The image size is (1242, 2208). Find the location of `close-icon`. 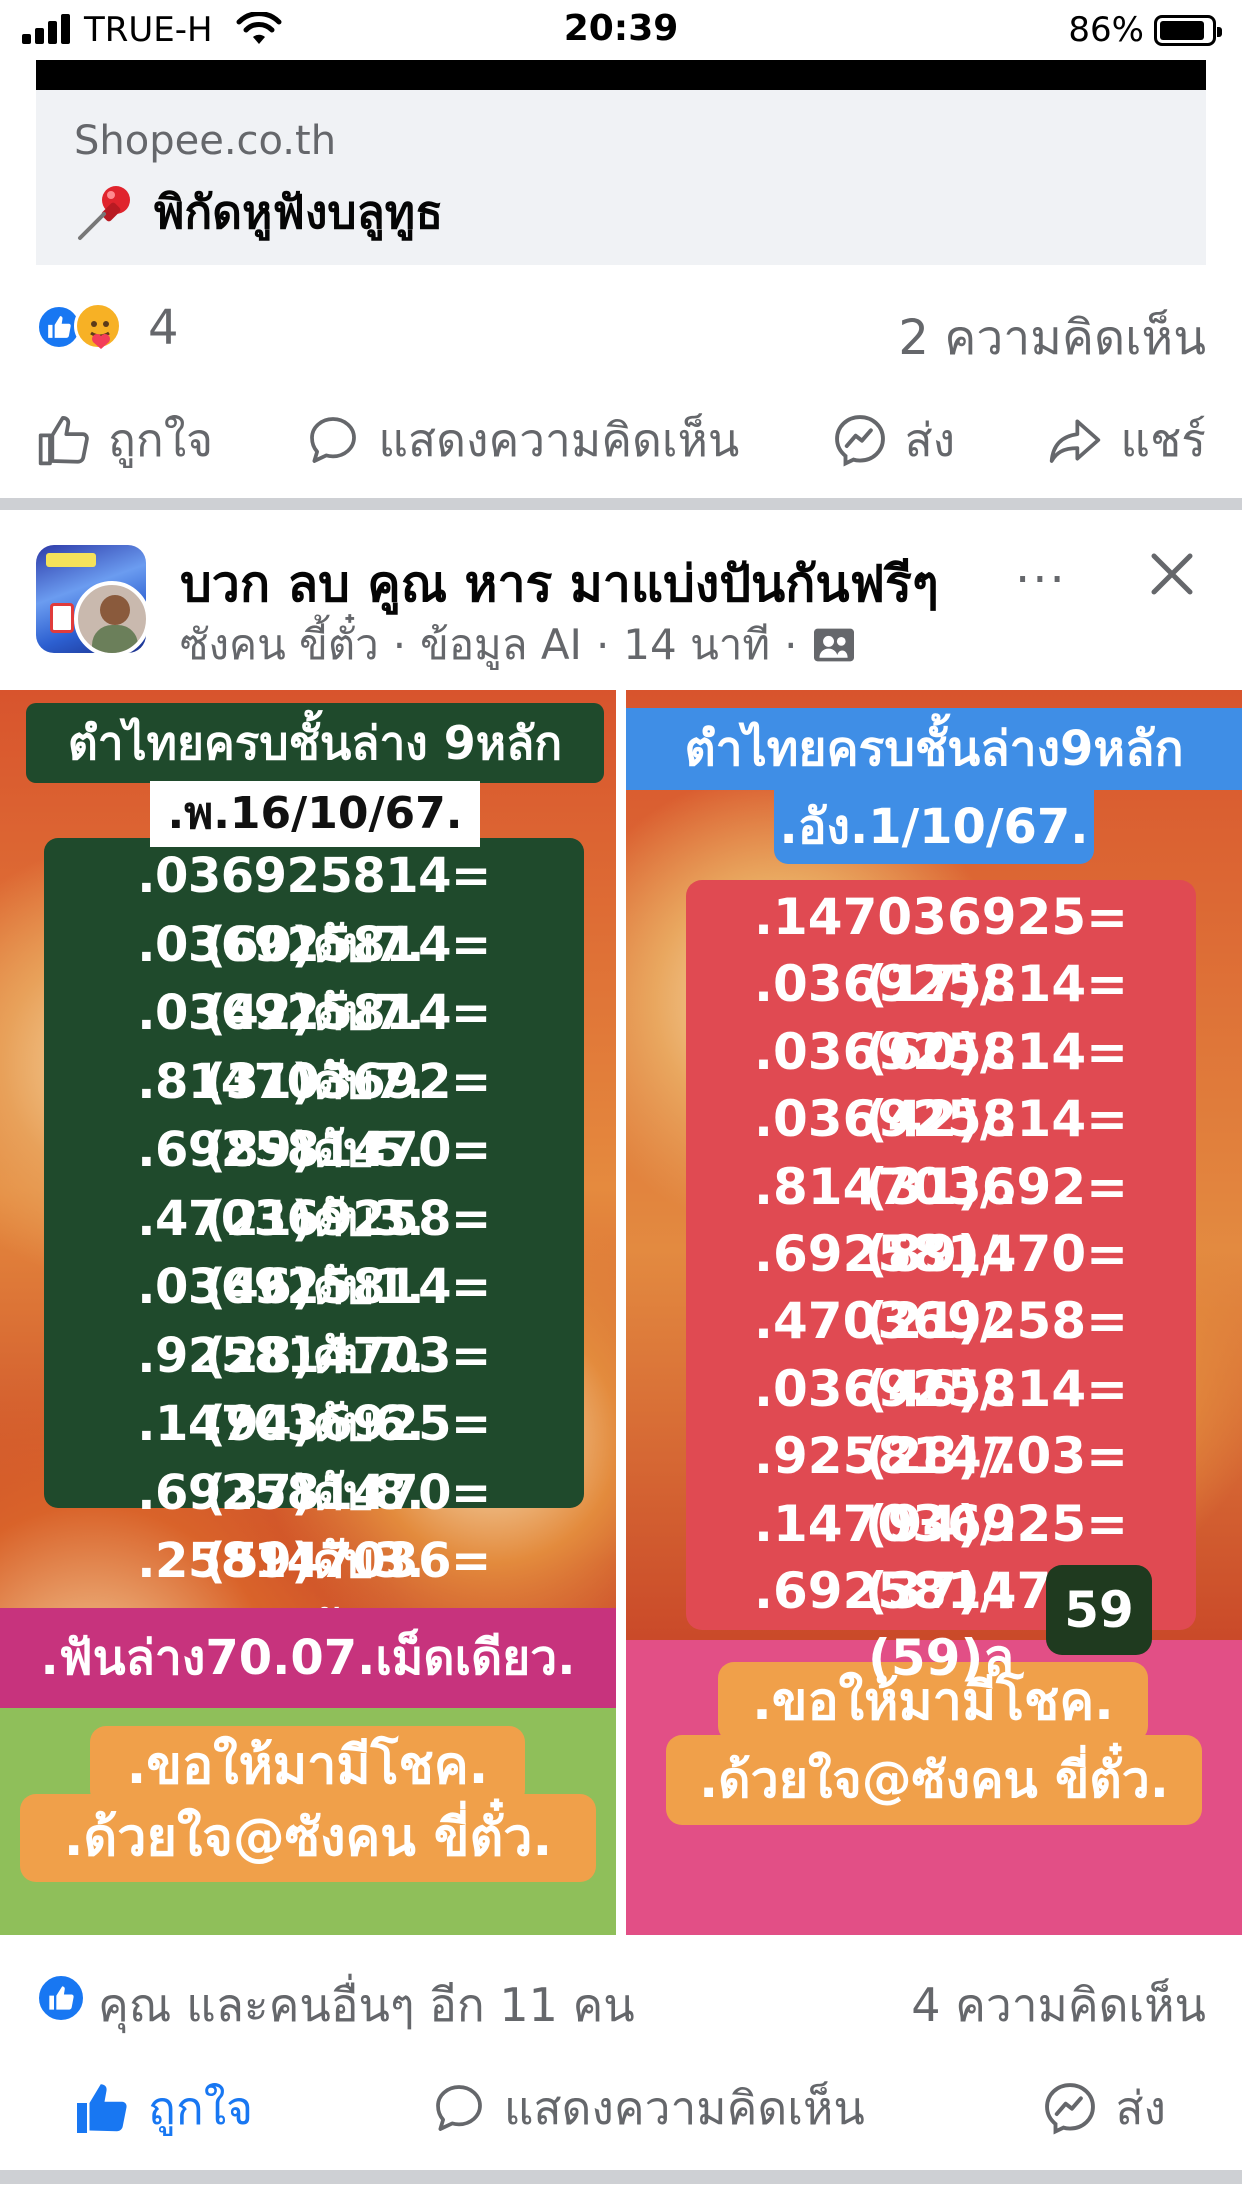

close-icon is located at coordinates (1172, 574).